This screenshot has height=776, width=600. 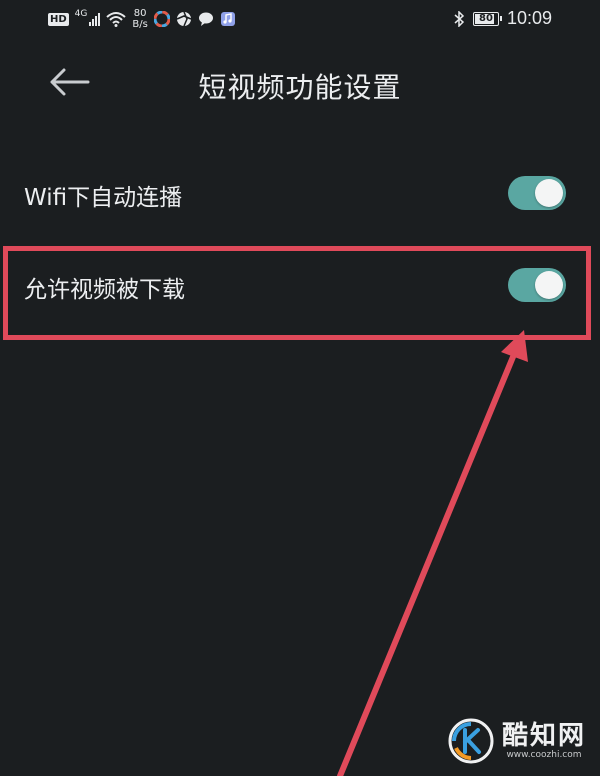 I want to click on app-icon-aperture, so click(x=184, y=19).